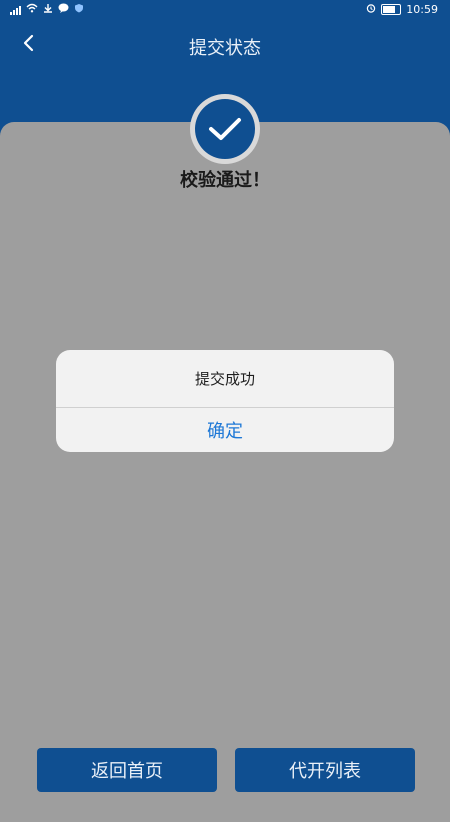 The image size is (450, 822). Describe the element at coordinates (63, 9) in the screenshot. I see `message-icon` at that location.